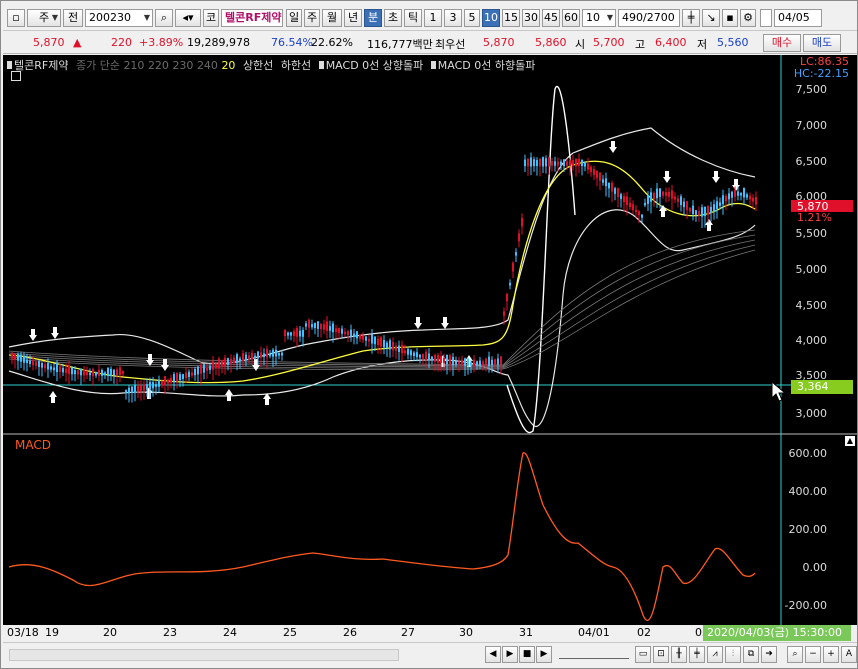 The height and width of the screenshot is (669, 858). What do you see at coordinates (811, 413) in the screenshot?
I see `price-axis-label: 3,000` at bounding box center [811, 413].